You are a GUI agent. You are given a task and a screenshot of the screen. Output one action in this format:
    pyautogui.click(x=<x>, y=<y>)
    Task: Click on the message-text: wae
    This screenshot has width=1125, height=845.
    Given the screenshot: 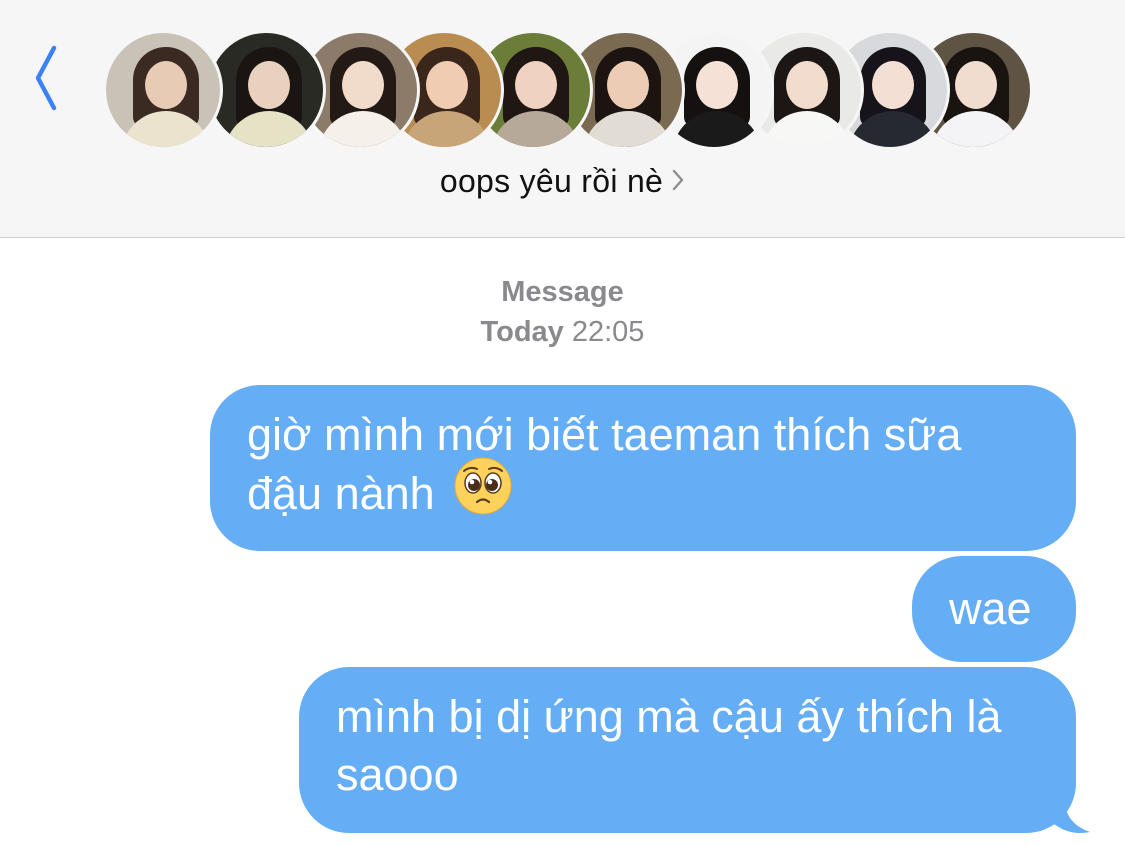 What is the action you would take?
    pyautogui.click(x=990, y=608)
    